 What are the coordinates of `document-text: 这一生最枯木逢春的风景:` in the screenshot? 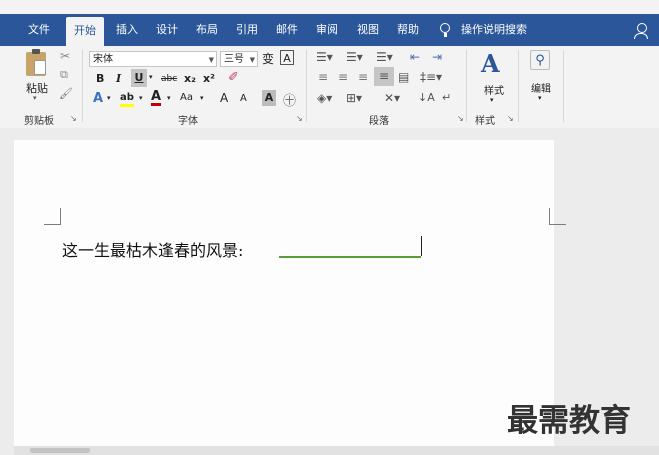 It's located at (152, 249).